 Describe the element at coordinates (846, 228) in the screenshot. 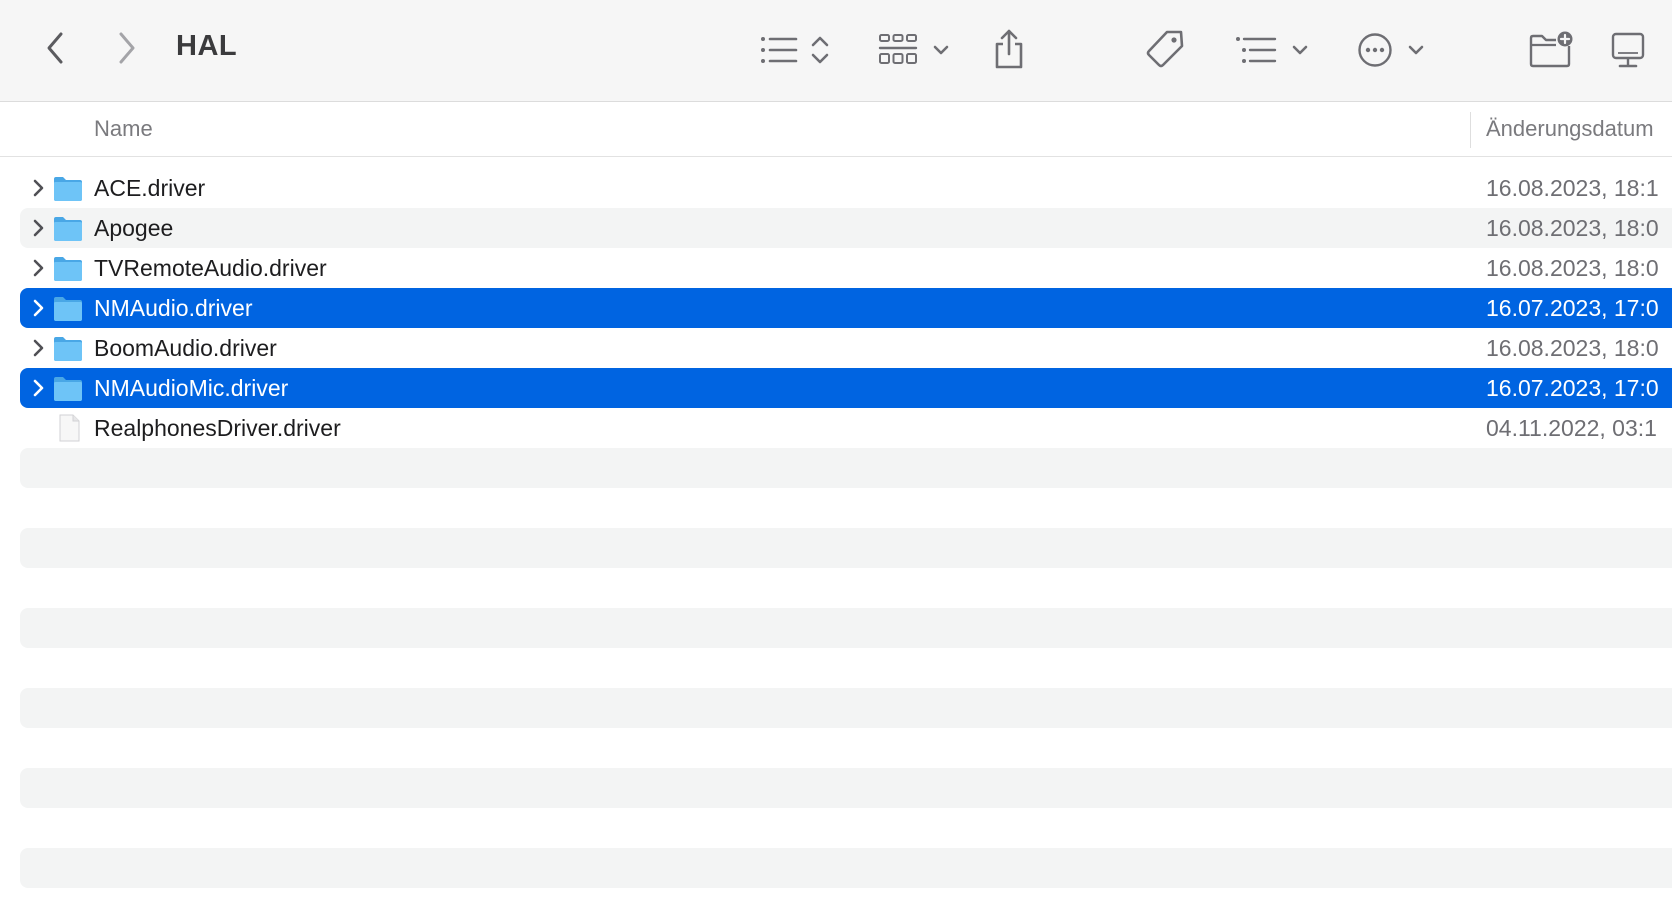

I see `file-row: Apogee 16.08.2023, 18:0` at that location.